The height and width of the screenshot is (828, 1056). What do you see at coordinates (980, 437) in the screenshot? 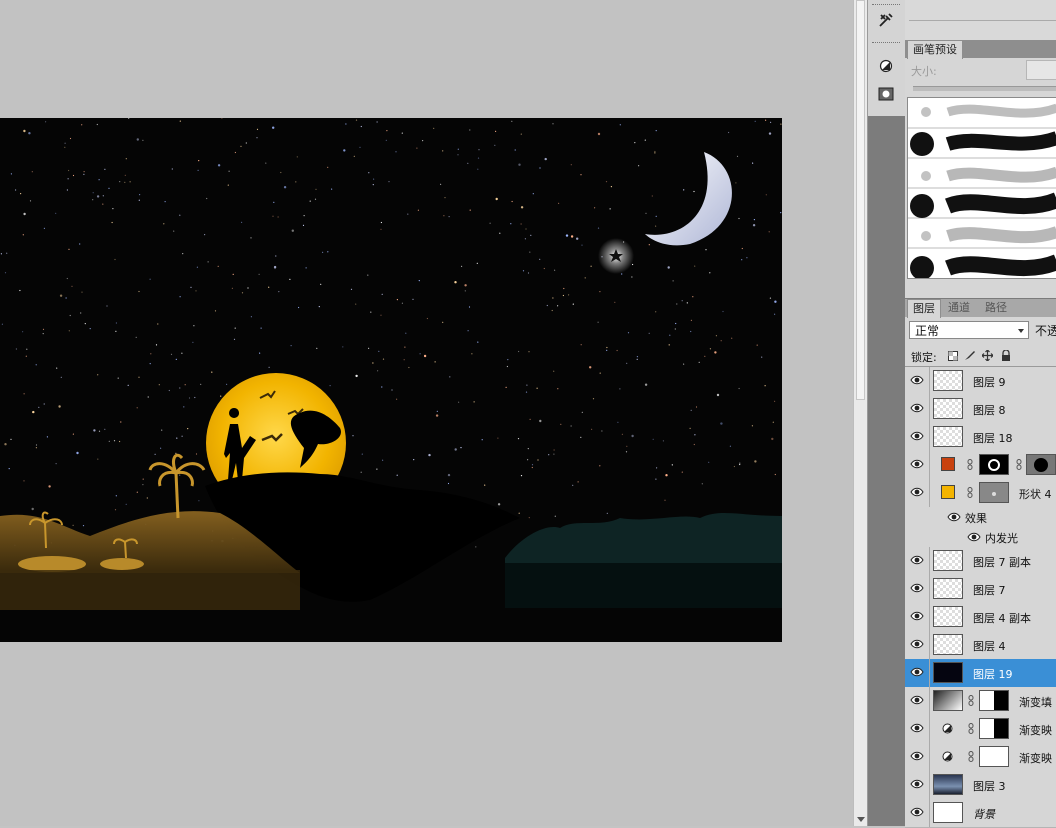
I see `layer-row: 图层 18` at bounding box center [980, 437].